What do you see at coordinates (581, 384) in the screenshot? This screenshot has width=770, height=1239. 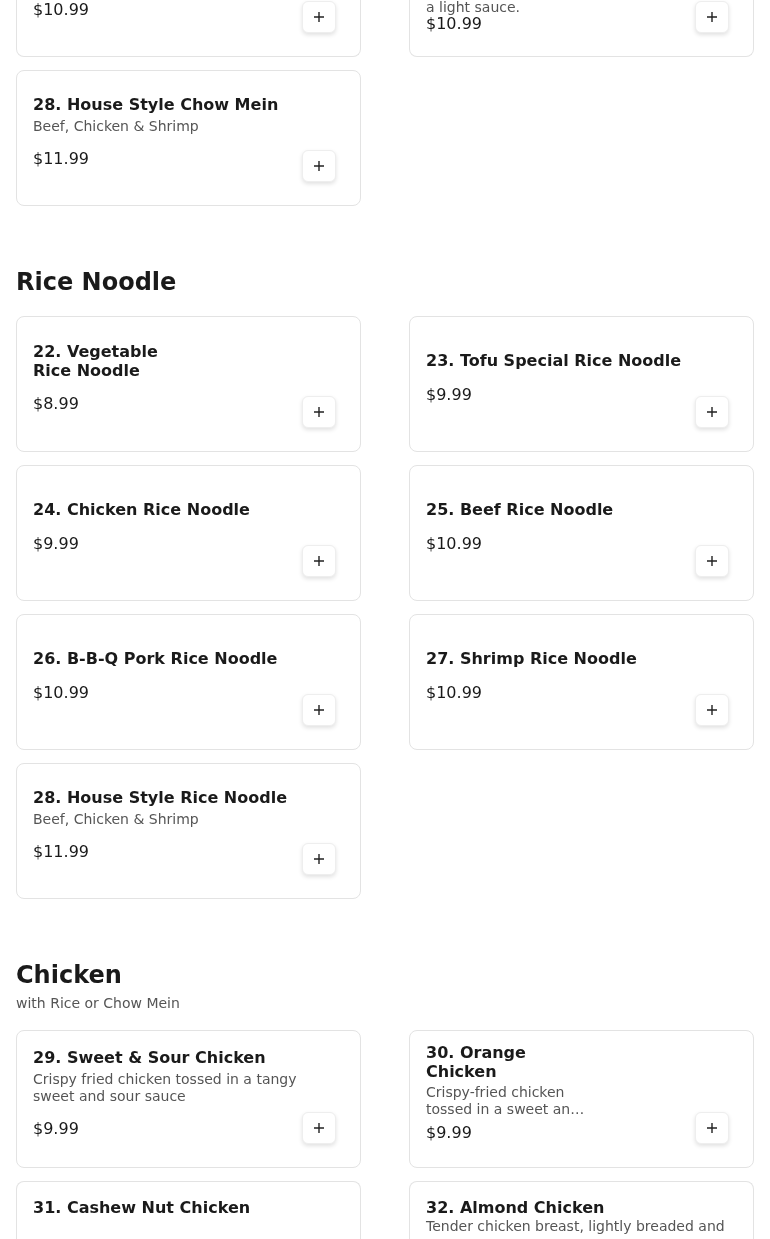 I see `menu-item-card: 23. Tofu Special Rice Noodle $9.99` at bounding box center [581, 384].